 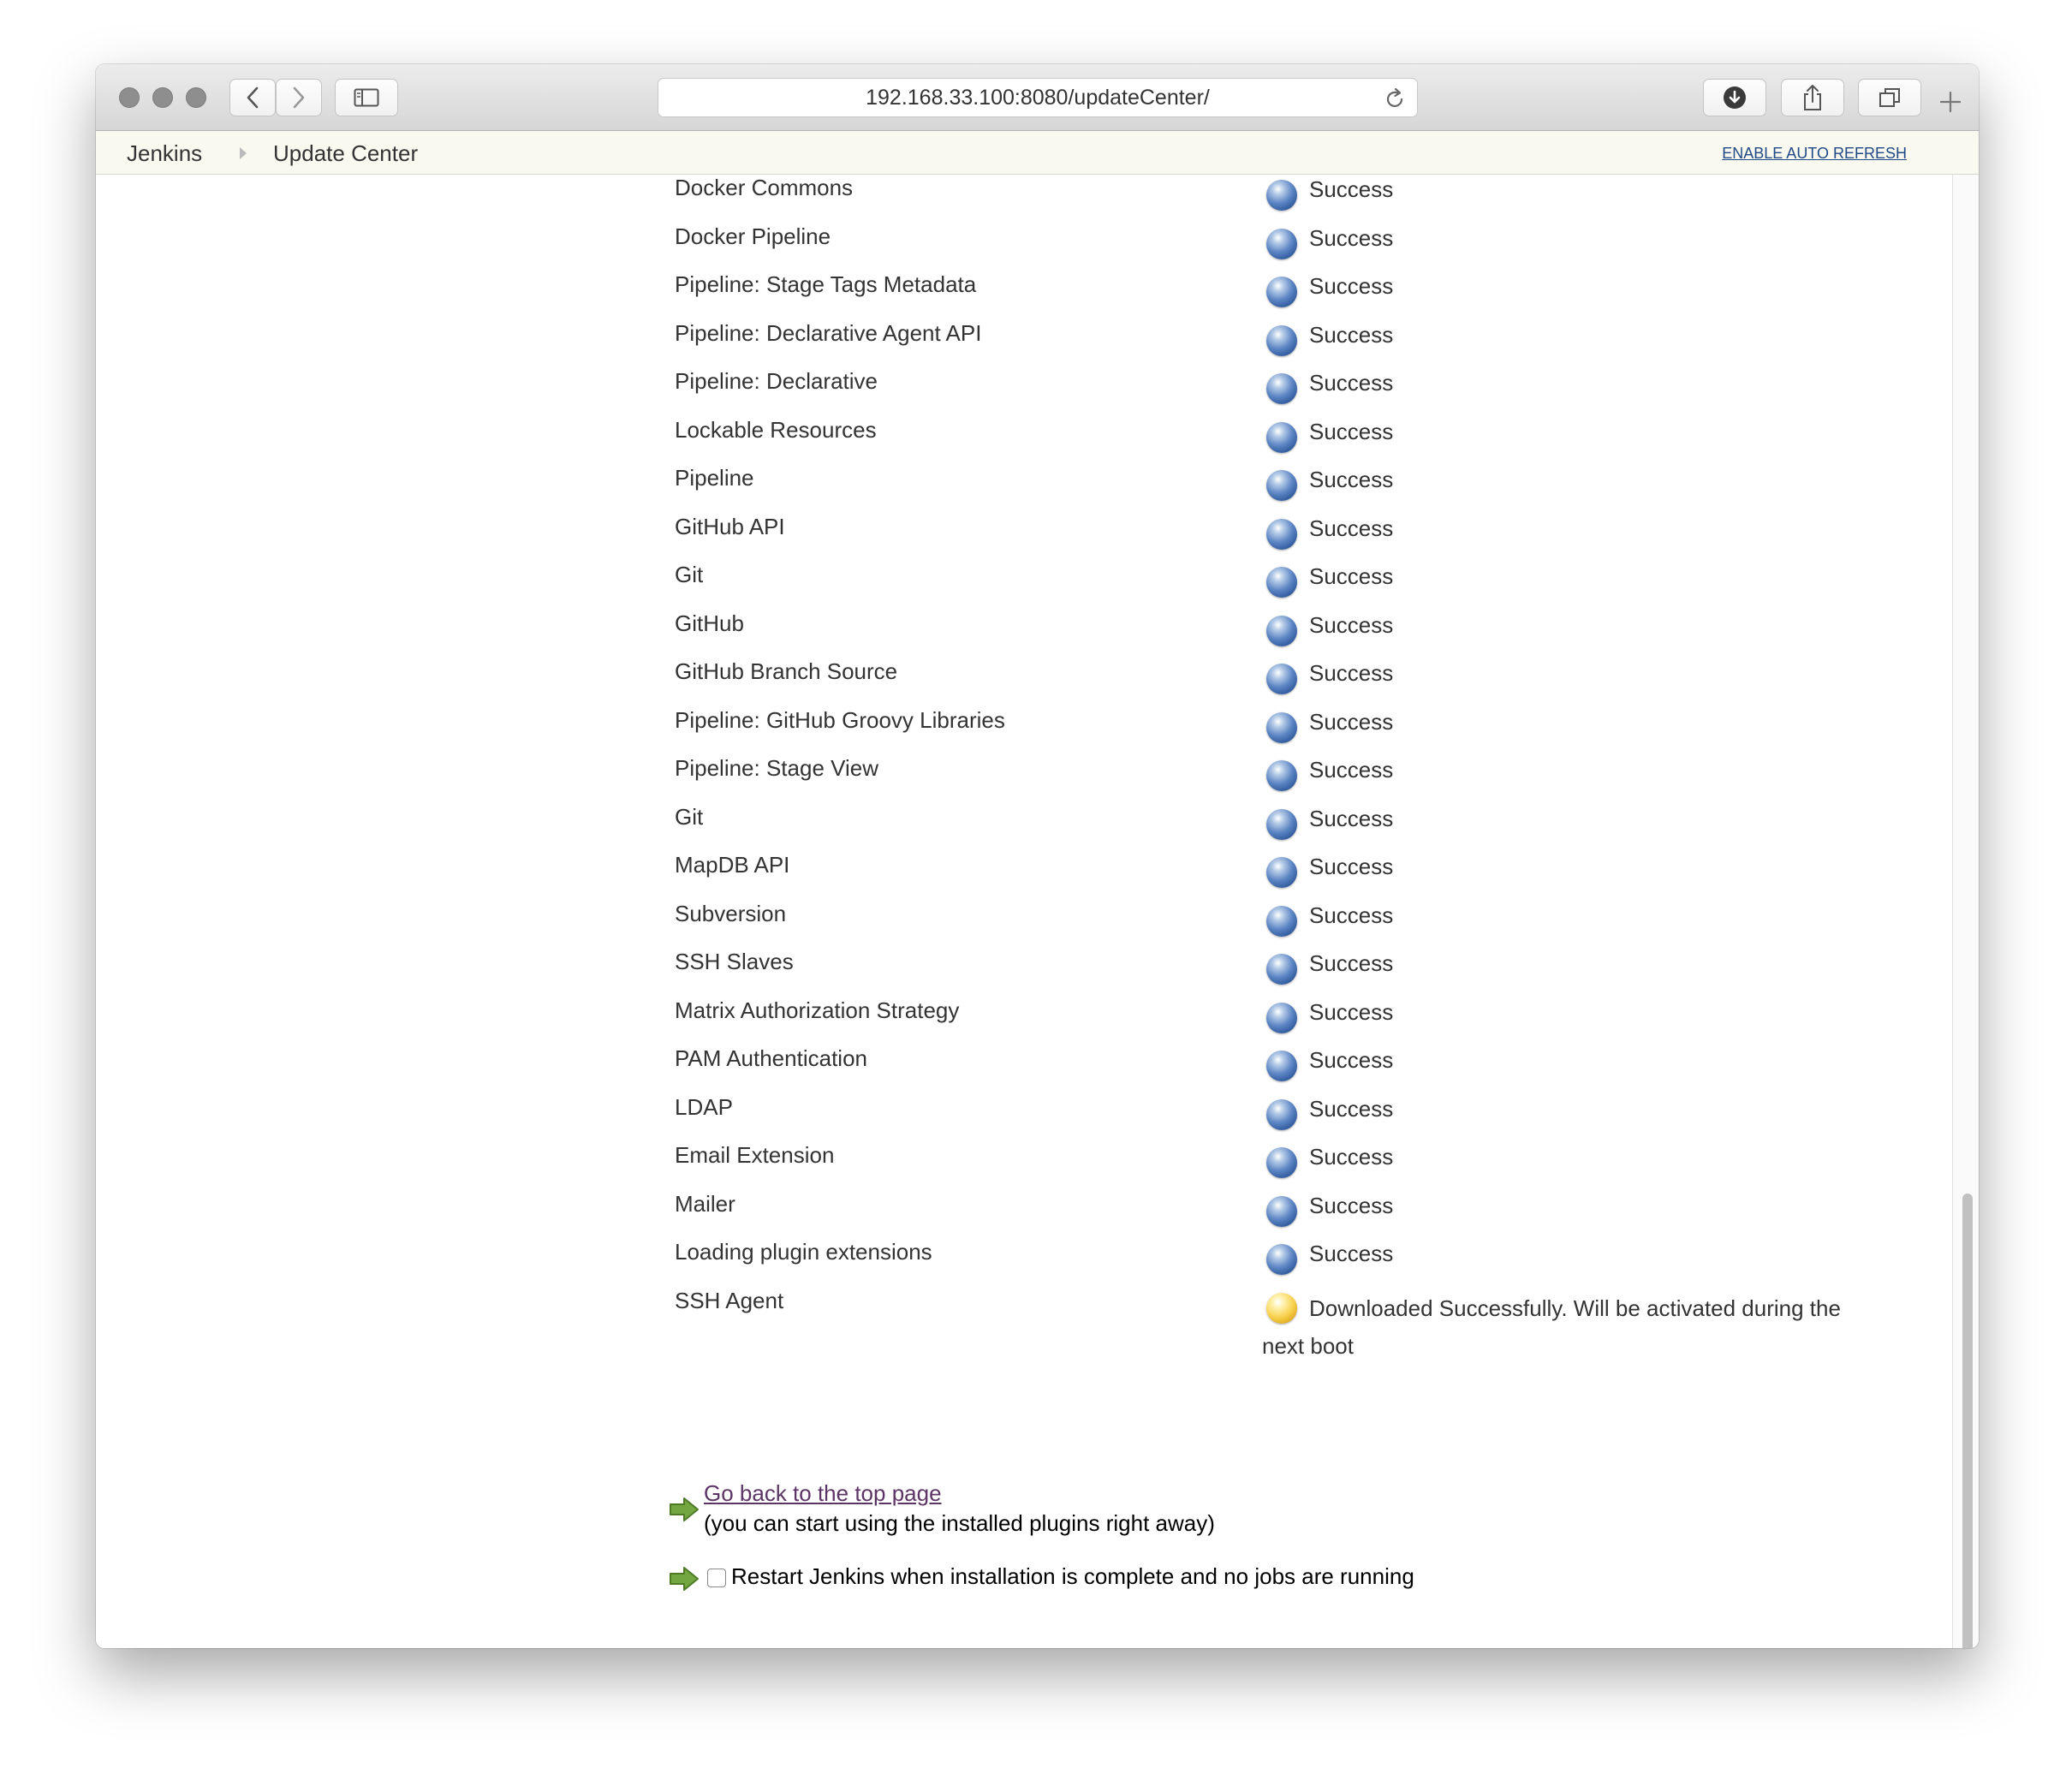 I want to click on minimize-window-button, so click(x=162, y=97).